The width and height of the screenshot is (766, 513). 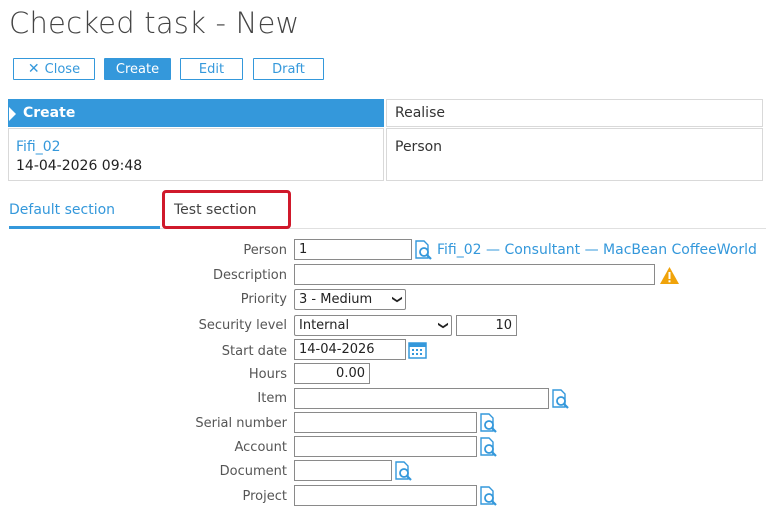 I want to click on project-label: Project, so click(x=264, y=496).